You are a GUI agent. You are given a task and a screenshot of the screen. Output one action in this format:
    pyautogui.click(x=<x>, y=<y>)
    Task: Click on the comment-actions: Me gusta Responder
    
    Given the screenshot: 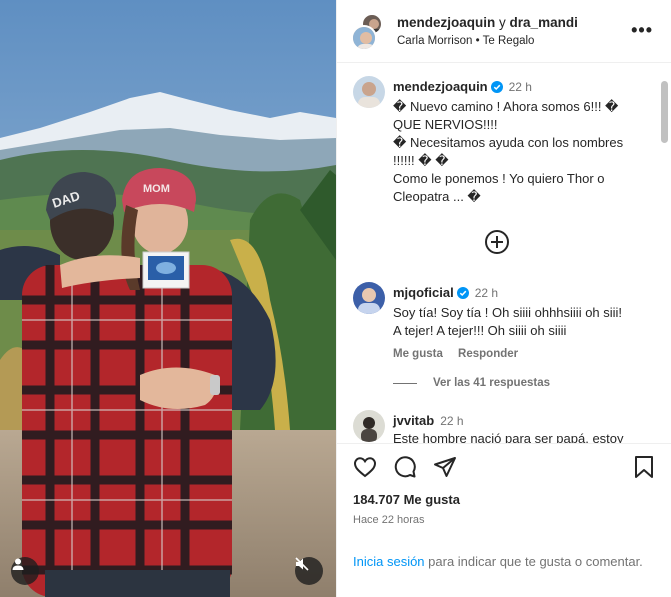 What is the action you would take?
    pyautogui.click(x=524, y=354)
    